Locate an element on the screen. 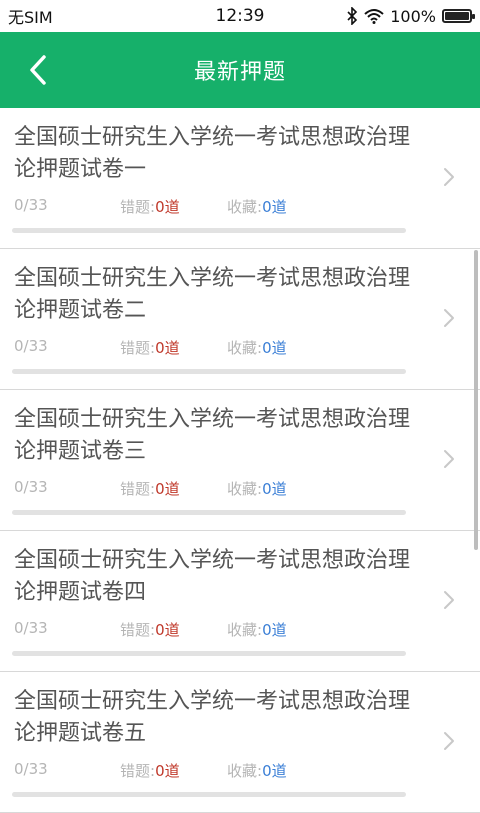 The width and height of the screenshot is (480, 813). exam-title: 全国硕士研究生入学统一考试思想政治理论押题试卷四 is located at coordinates (212, 576).